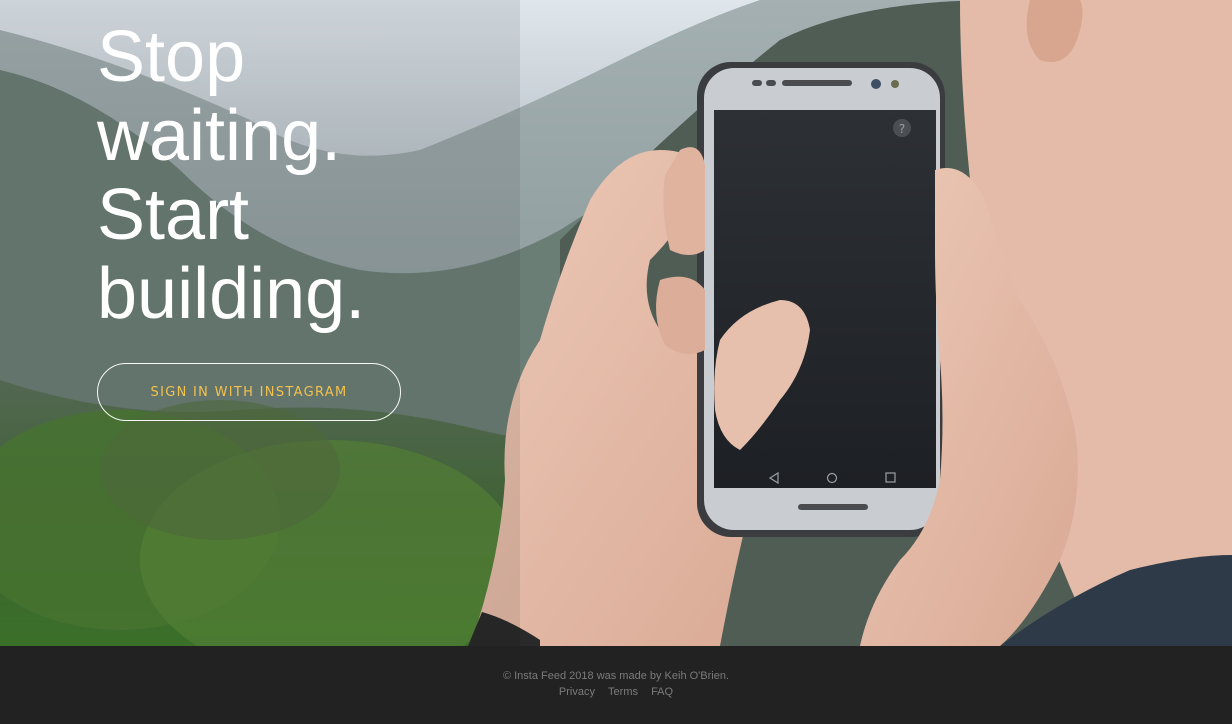  I want to click on headline-line-3: Start, so click(173, 215).